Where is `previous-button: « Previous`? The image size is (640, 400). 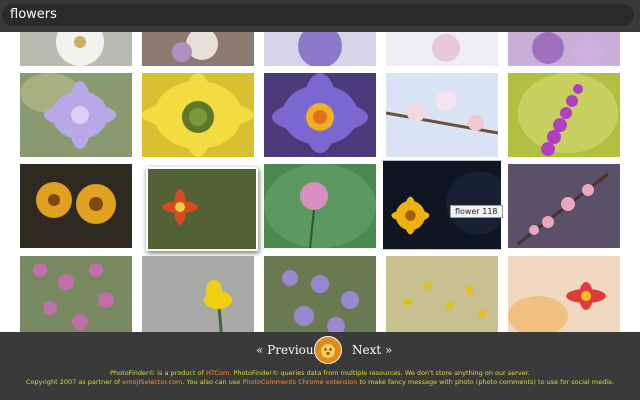
previous-button: « Previous is located at coordinates (288, 350).